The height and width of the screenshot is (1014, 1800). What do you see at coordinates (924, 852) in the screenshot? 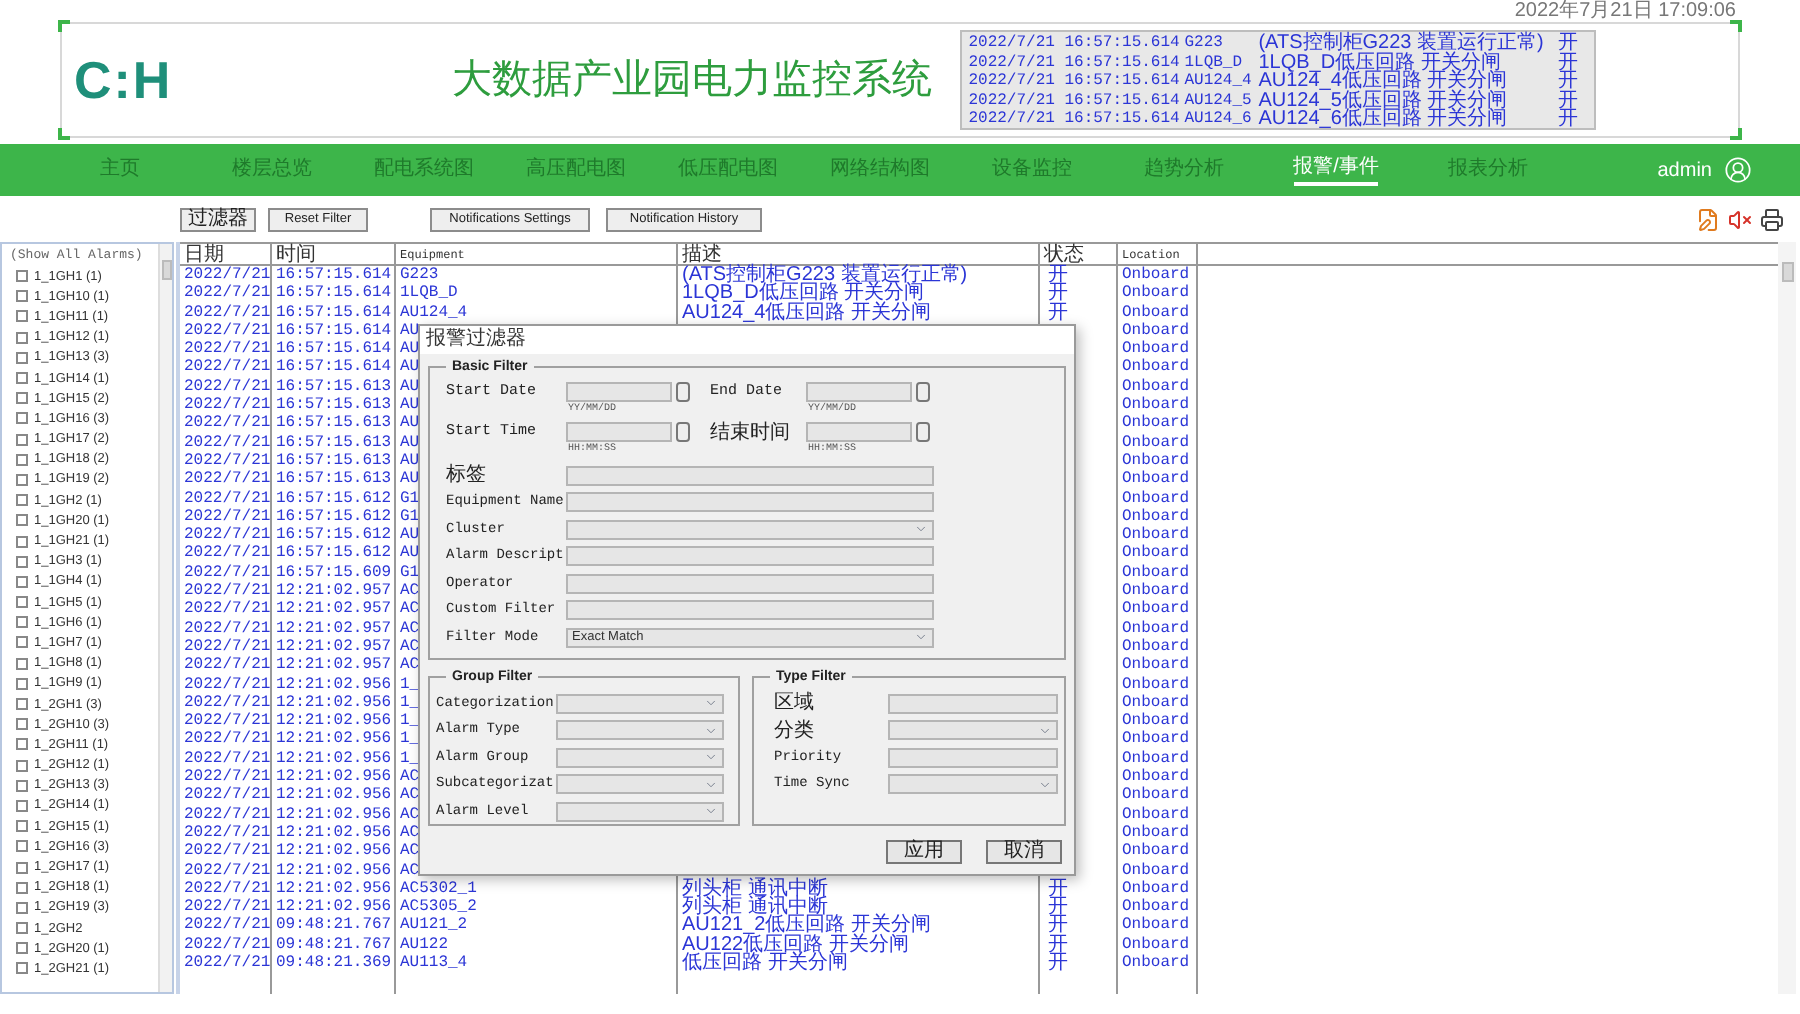
I see `dialog-button: 应用` at bounding box center [924, 852].